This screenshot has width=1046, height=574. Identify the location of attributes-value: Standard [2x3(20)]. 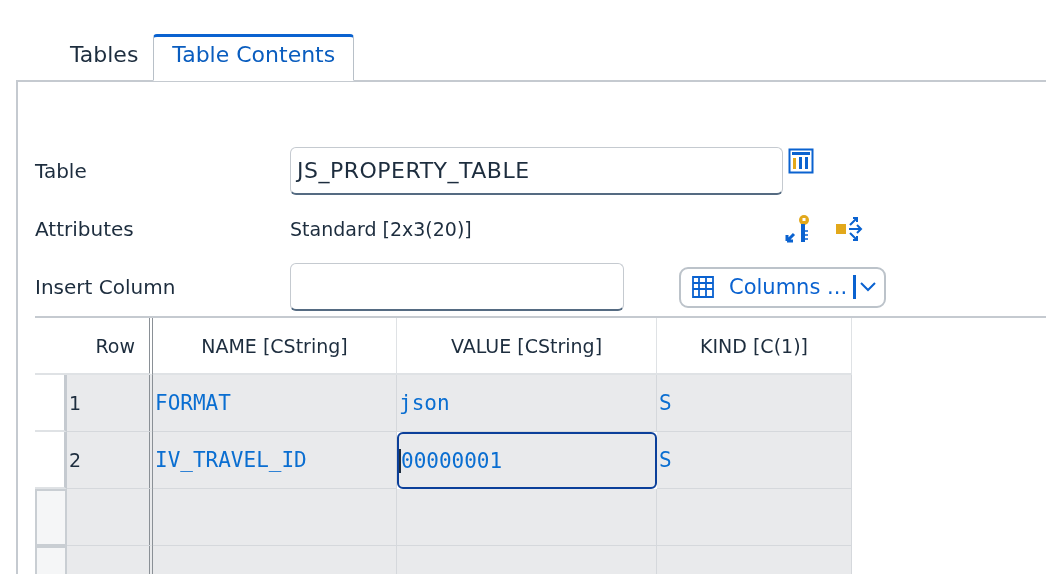
(381, 229).